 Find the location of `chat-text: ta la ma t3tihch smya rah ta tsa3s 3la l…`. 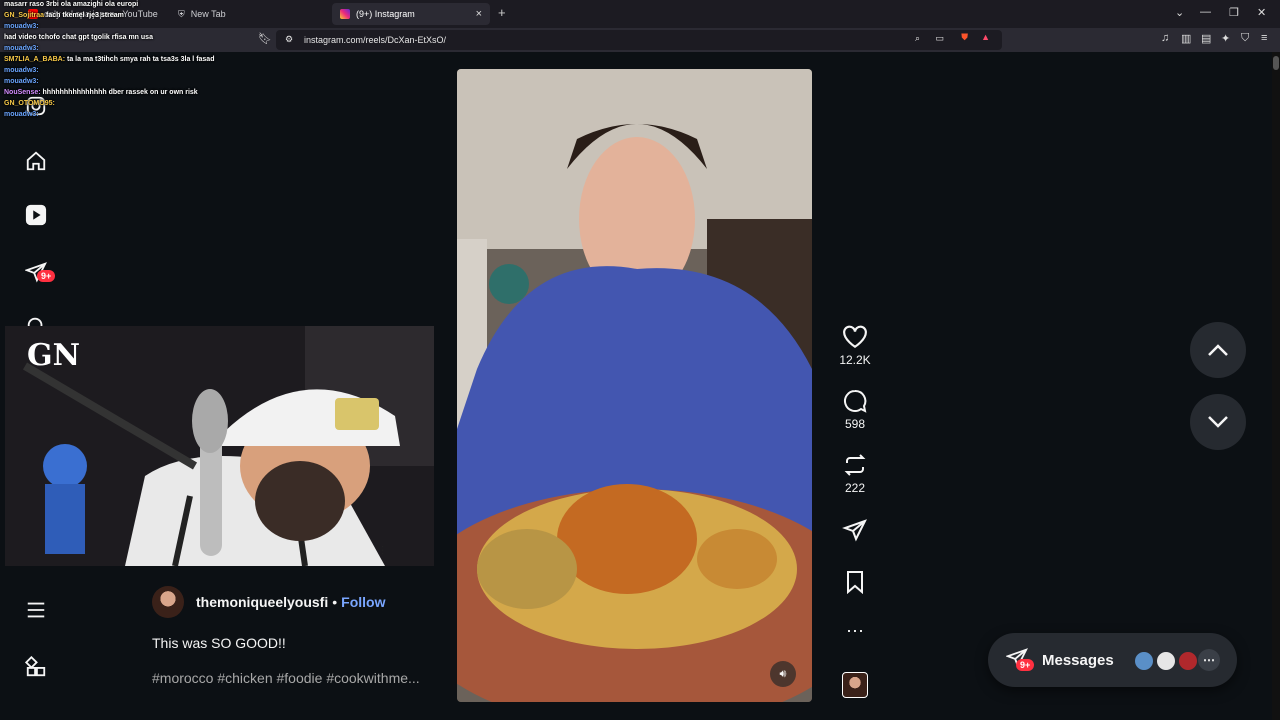

chat-text: ta la ma t3tihch smya rah ta tsa3s 3la l… is located at coordinates (141, 59).